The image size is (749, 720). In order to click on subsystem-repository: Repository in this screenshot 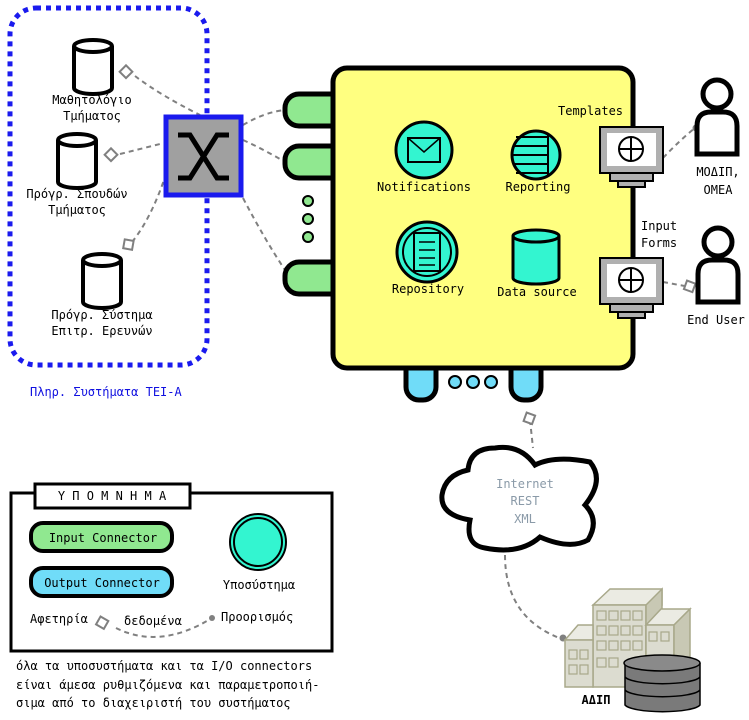, I will do `click(428, 289)`.